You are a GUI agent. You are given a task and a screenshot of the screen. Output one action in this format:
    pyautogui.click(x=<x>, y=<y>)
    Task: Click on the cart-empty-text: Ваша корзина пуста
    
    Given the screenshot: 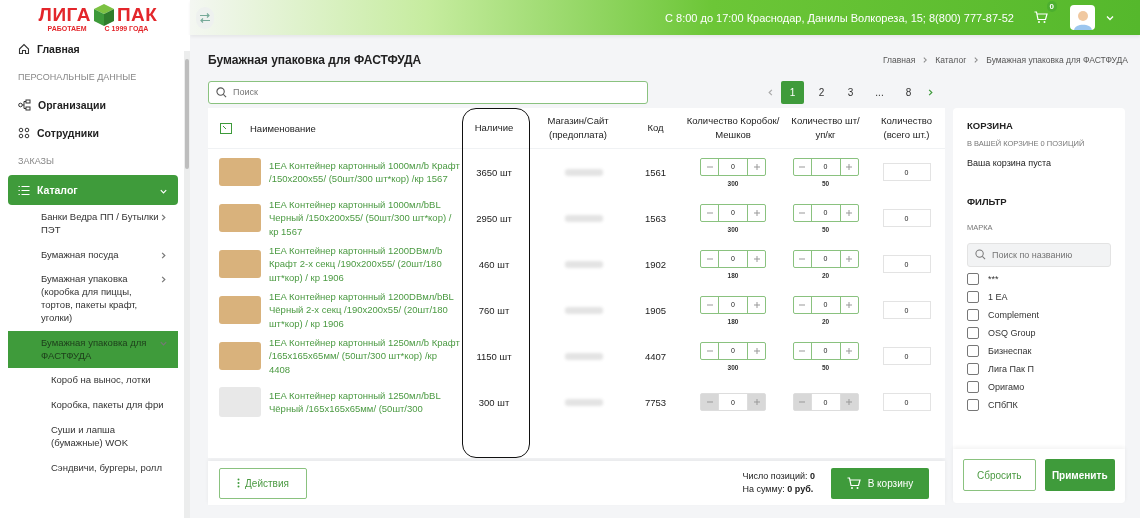 What is the action you would take?
    pyautogui.click(x=1010, y=163)
    